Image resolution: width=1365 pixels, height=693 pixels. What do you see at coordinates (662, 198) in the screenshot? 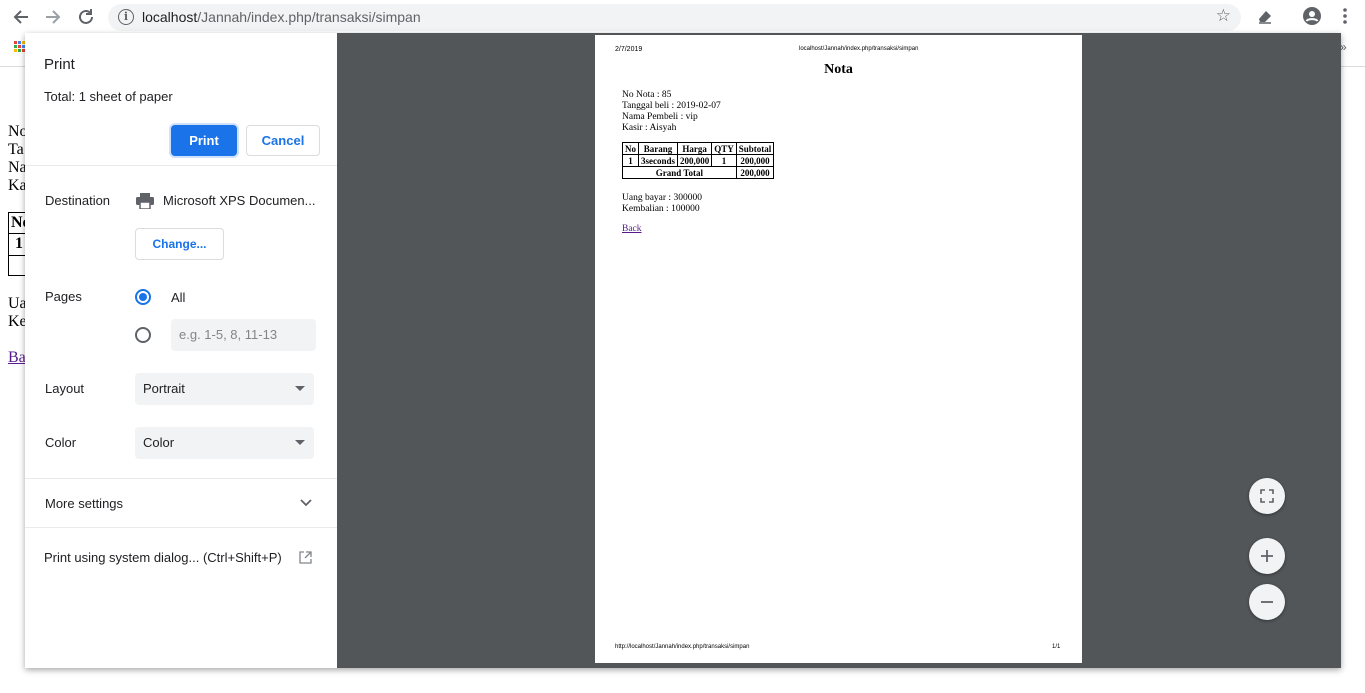
I see `payment-bayar: Uang bayar : 300000` at bounding box center [662, 198].